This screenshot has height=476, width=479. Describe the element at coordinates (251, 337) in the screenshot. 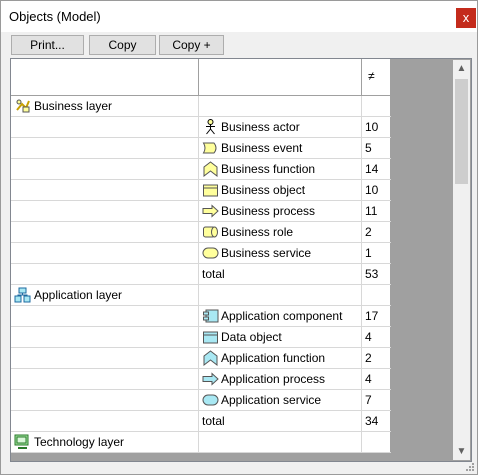

I see `element-name: Data object` at that location.